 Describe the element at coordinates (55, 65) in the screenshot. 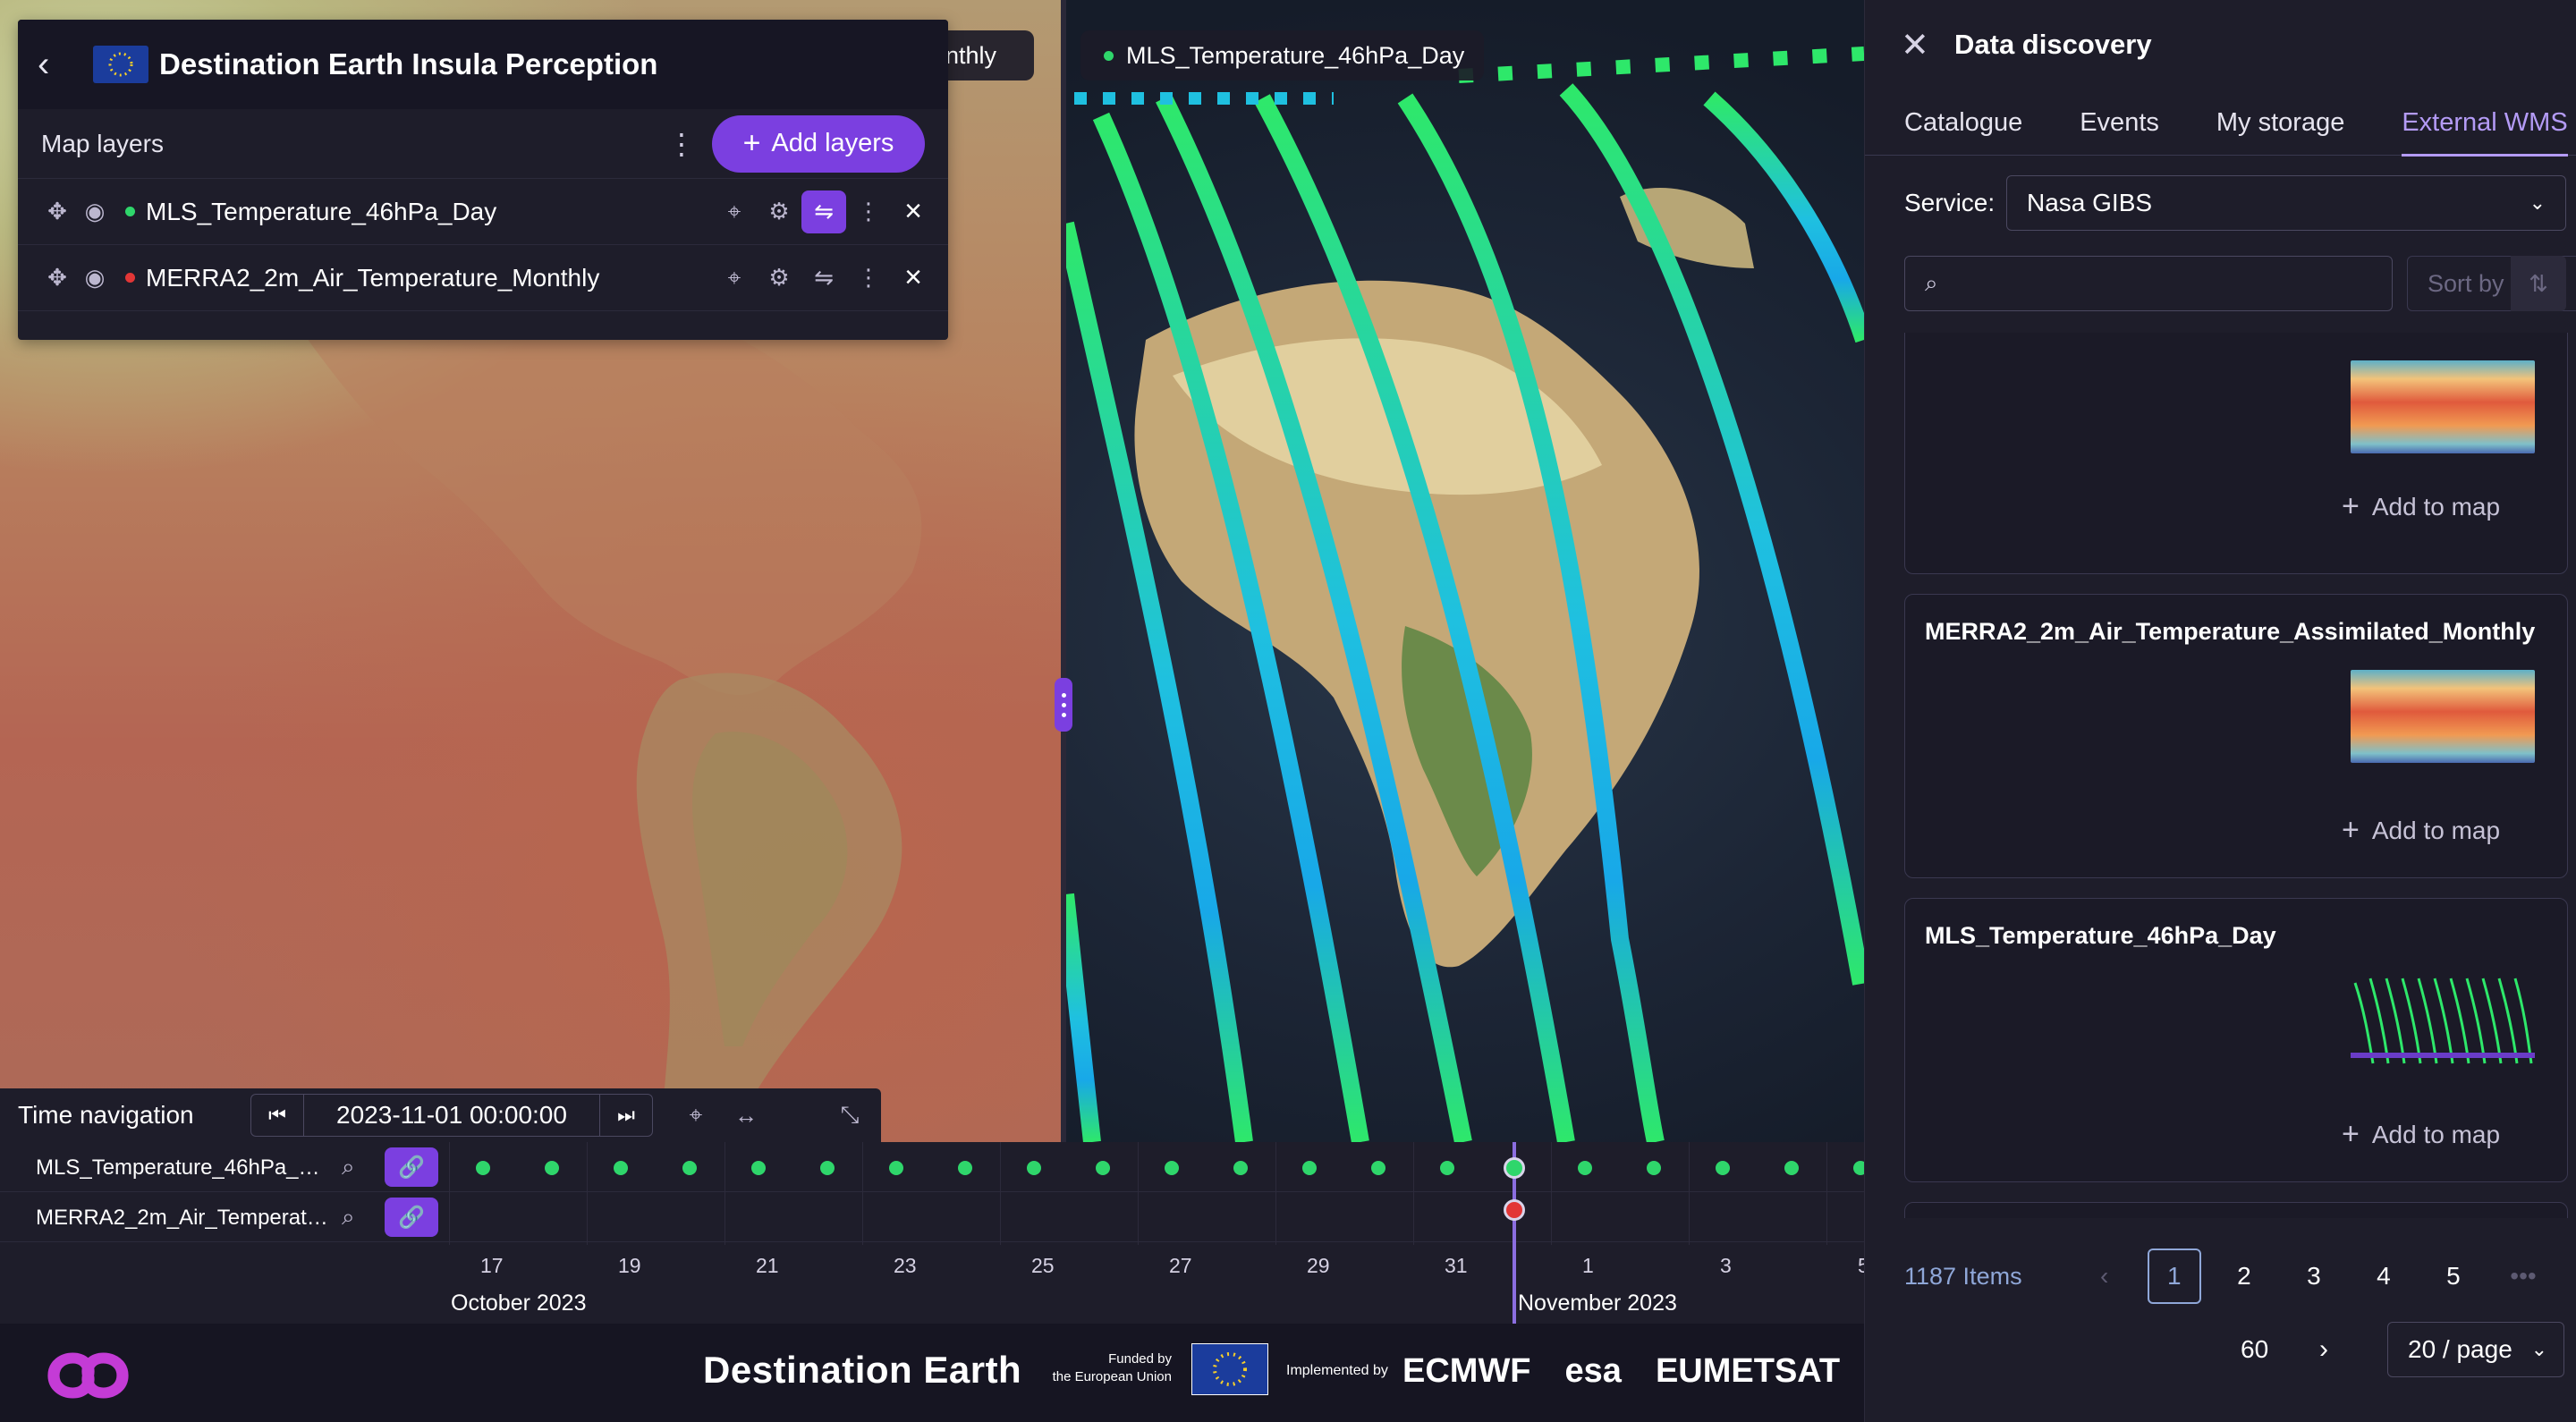

I see `chevron-left-icon: ‹` at that location.